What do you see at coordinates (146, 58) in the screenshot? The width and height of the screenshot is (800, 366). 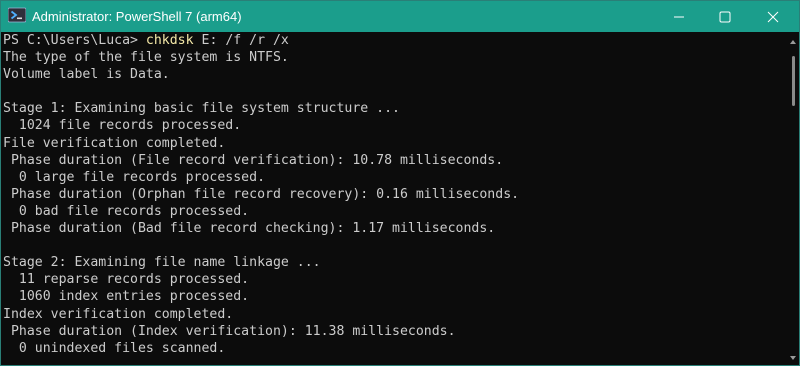 I see `output-line: The type of the file system is NTFS.` at bounding box center [146, 58].